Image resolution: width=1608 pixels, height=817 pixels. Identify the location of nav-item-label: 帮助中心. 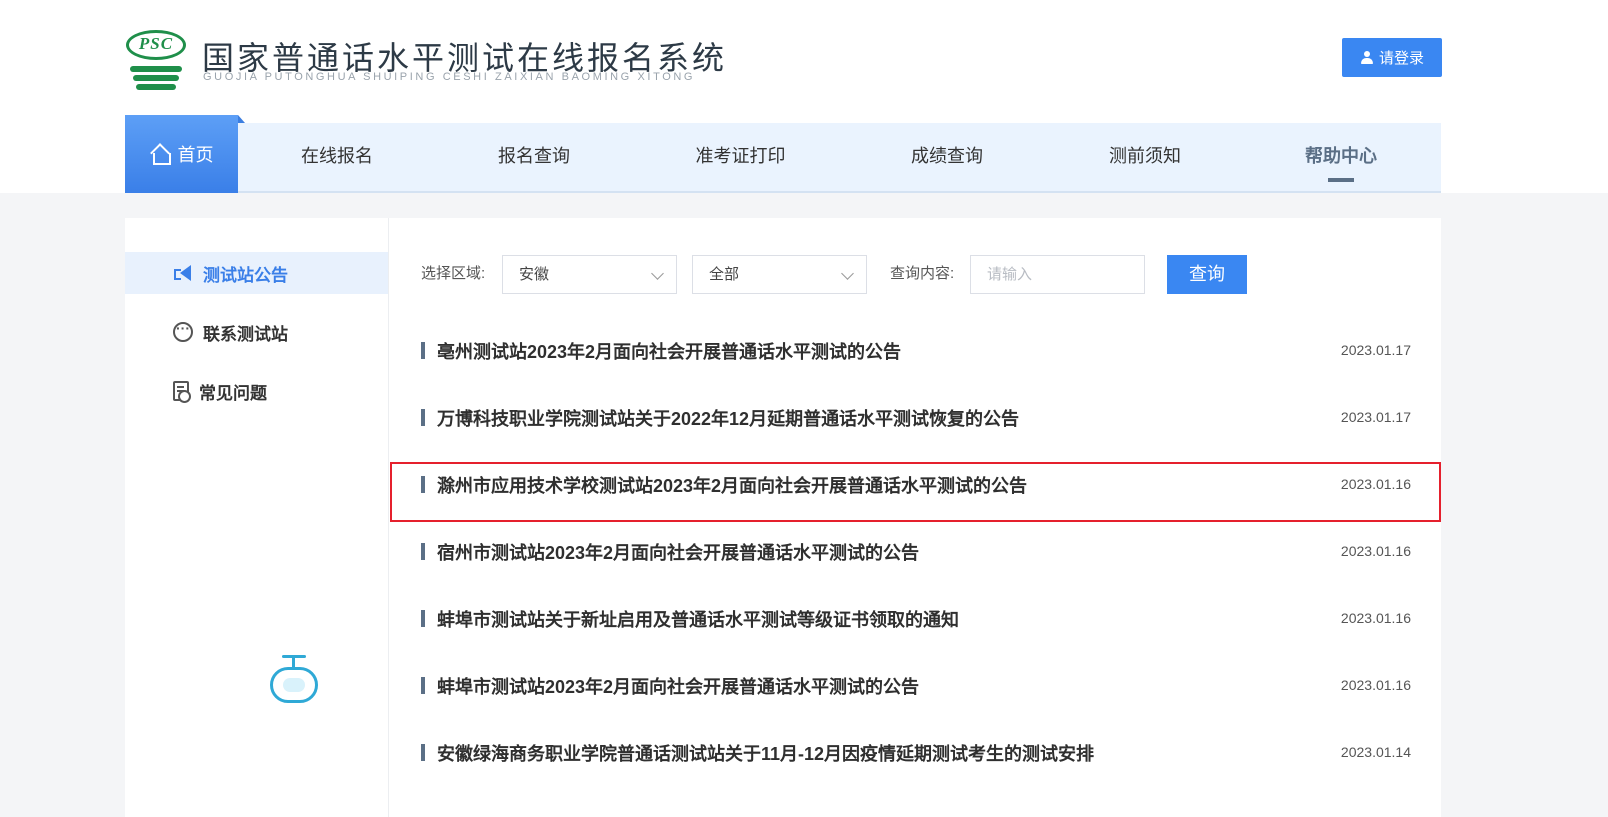
(1341, 156).